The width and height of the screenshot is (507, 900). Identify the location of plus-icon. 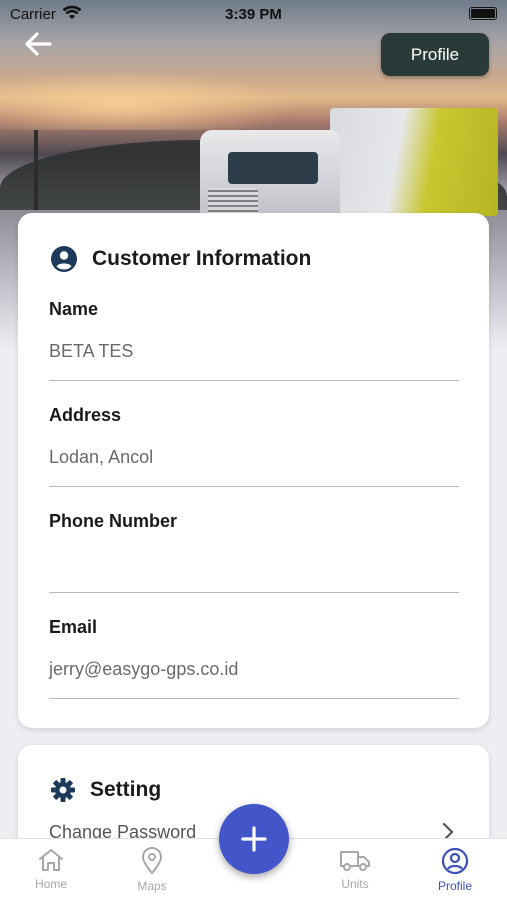
(254, 839).